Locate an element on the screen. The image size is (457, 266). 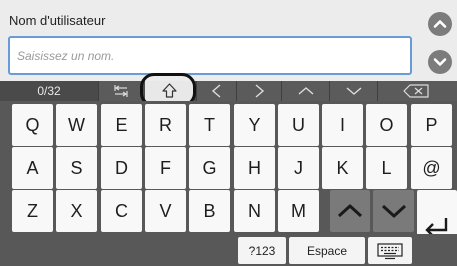
page-up-key is located at coordinates (305, 91).